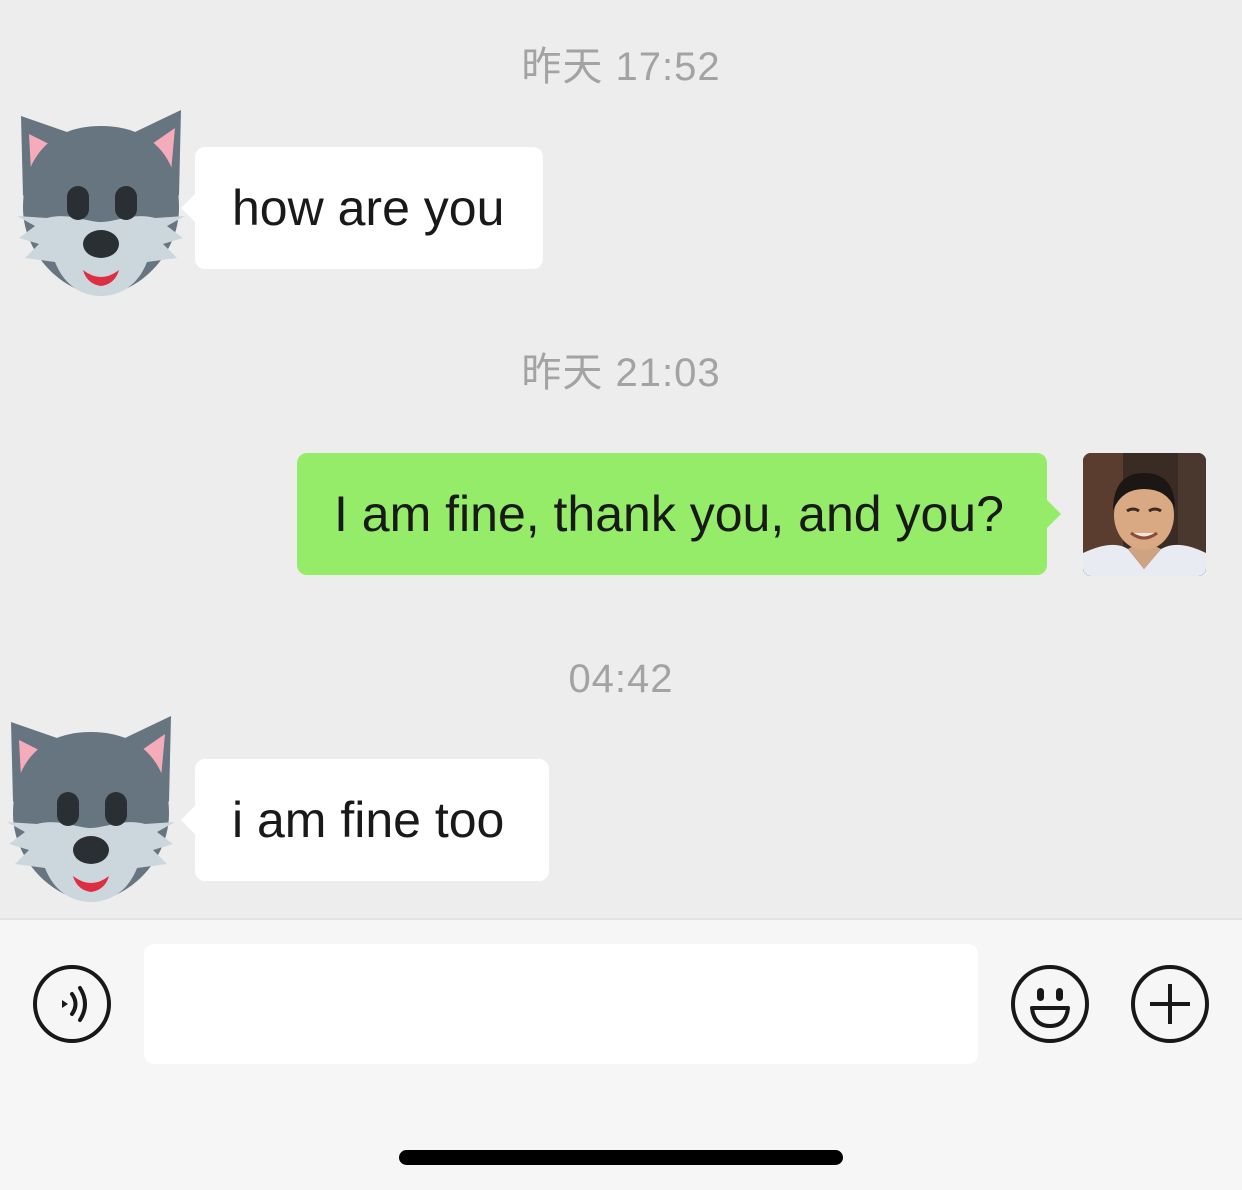 Image resolution: width=1242 pixels, height=1190 pixels. Describe the element at coordinates (1050, 1004) in the screenshot. I see `emoji-icon` at that location.